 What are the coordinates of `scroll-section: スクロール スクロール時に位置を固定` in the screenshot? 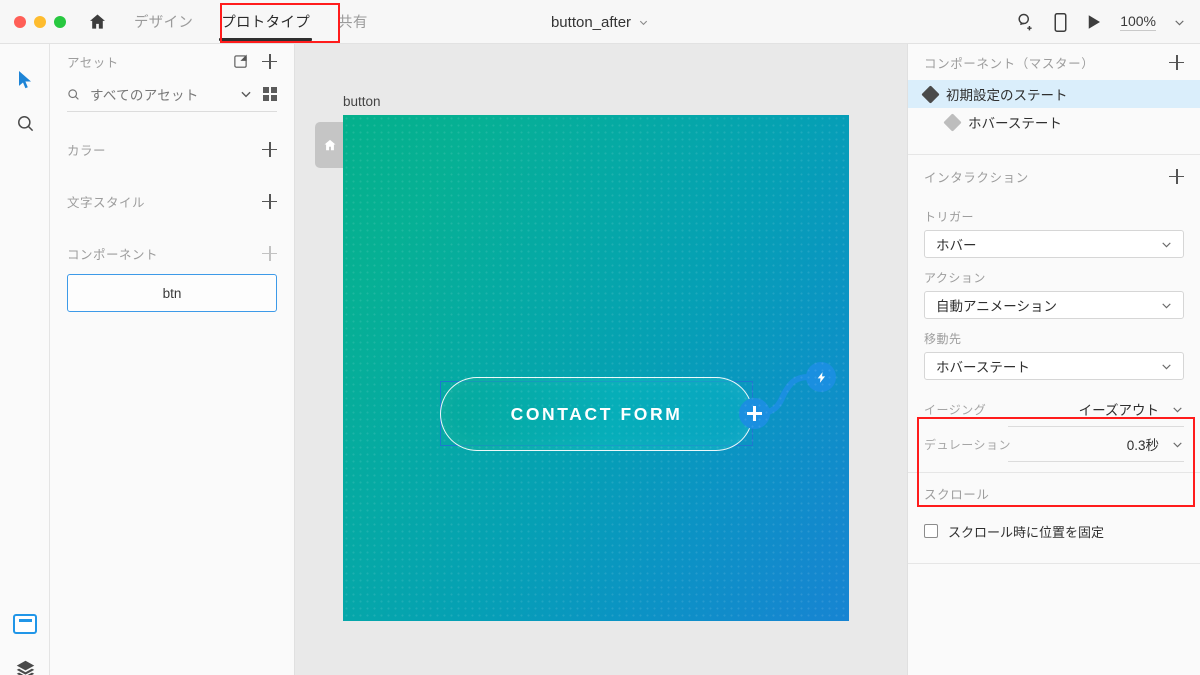 It's located at (1054, 518).